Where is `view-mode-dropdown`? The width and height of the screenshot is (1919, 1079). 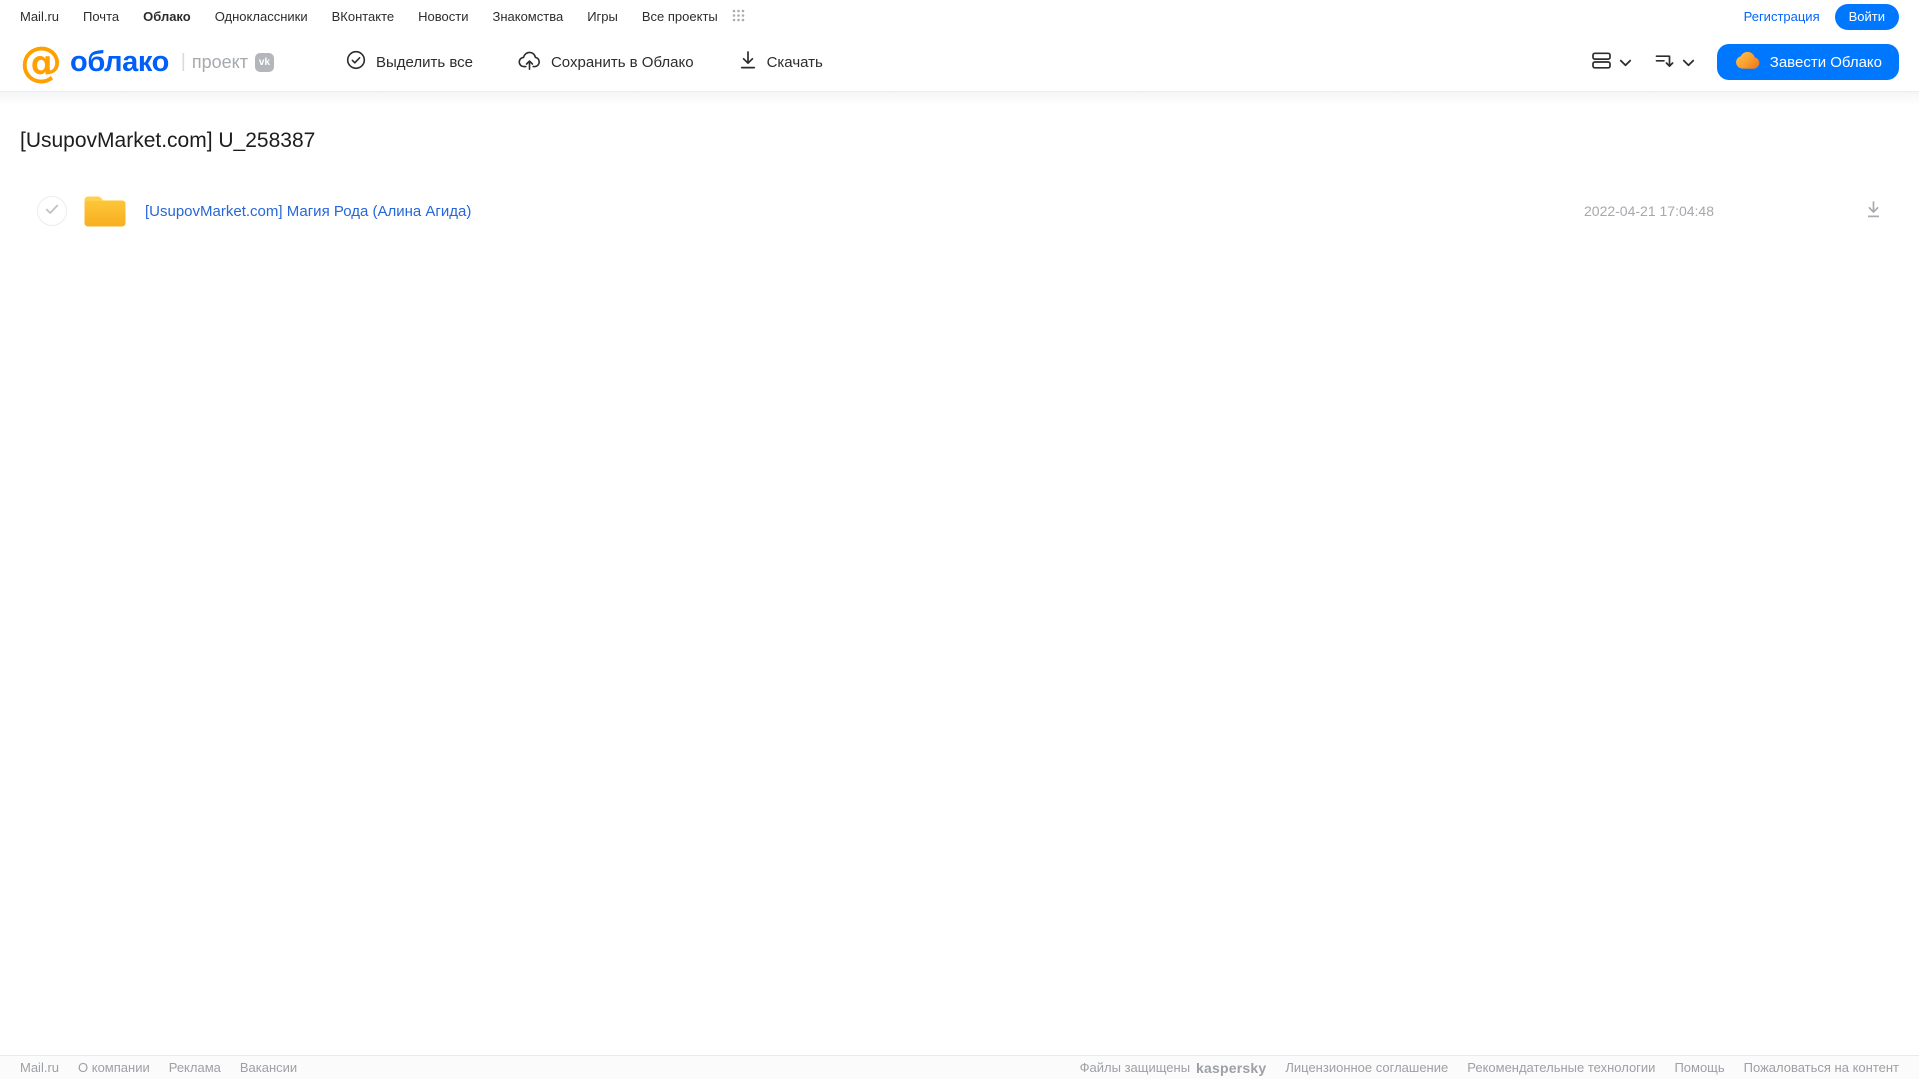
view-mode-dropdown is located at coordinates (1611, 62).